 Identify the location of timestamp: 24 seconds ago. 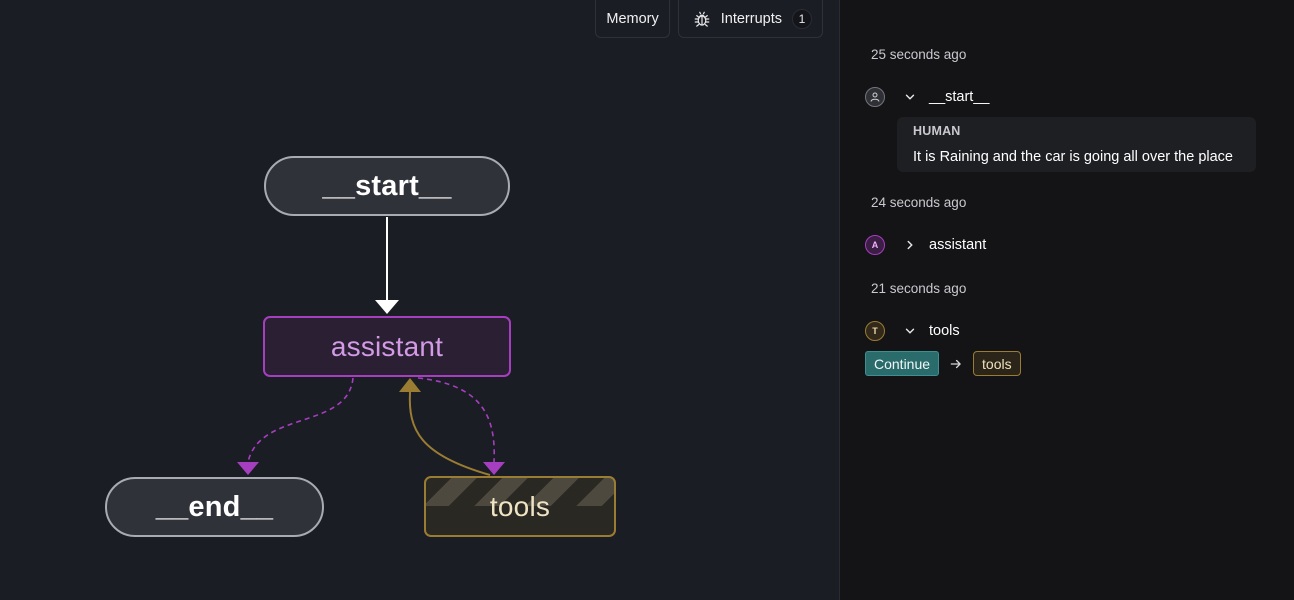
(919, 202).